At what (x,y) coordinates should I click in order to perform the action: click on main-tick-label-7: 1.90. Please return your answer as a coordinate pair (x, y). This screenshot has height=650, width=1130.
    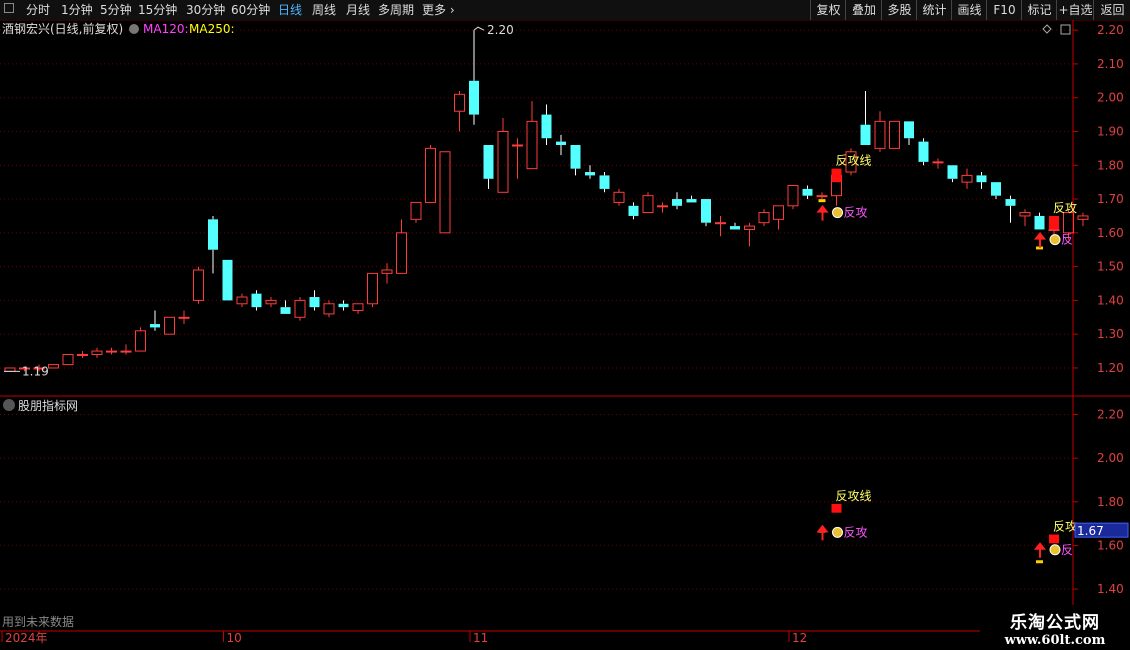
    Looking at the image, I should click on (1110, 131).